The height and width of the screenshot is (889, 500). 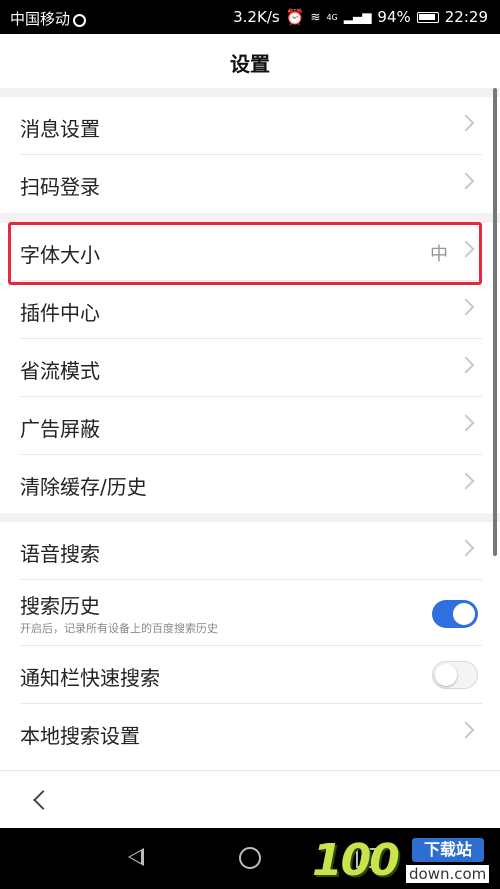 I want to click on search-history-toggle, so click(x=455, y=614).